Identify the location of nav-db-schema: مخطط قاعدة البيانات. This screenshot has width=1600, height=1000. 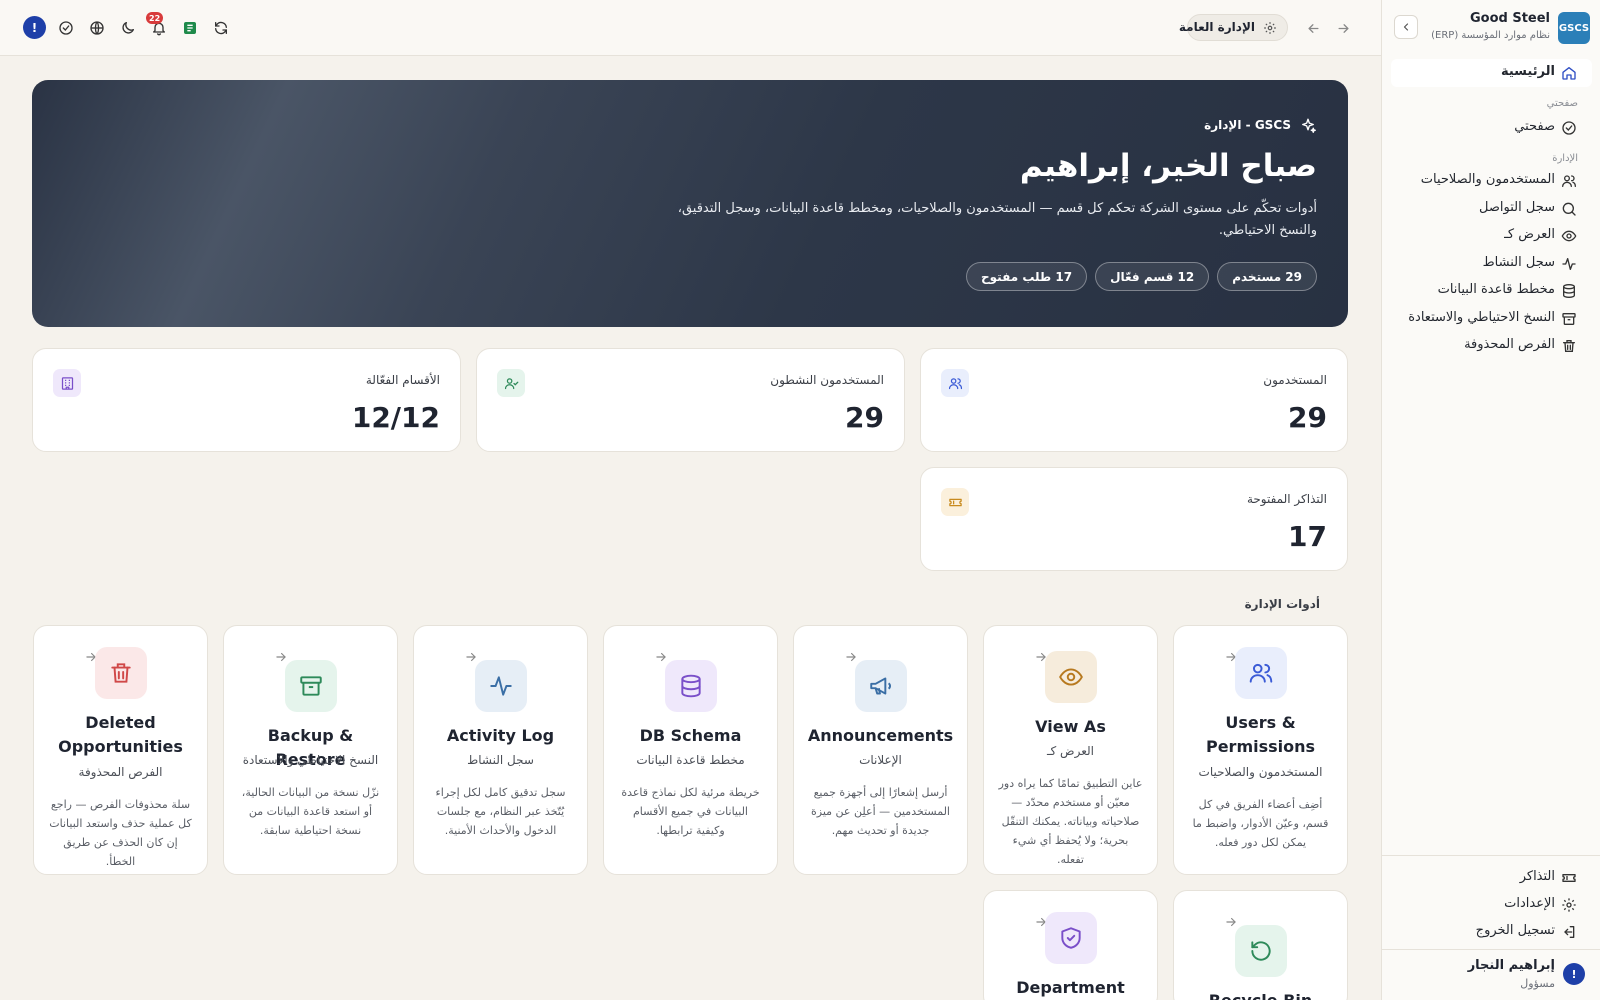
(1490, 291).